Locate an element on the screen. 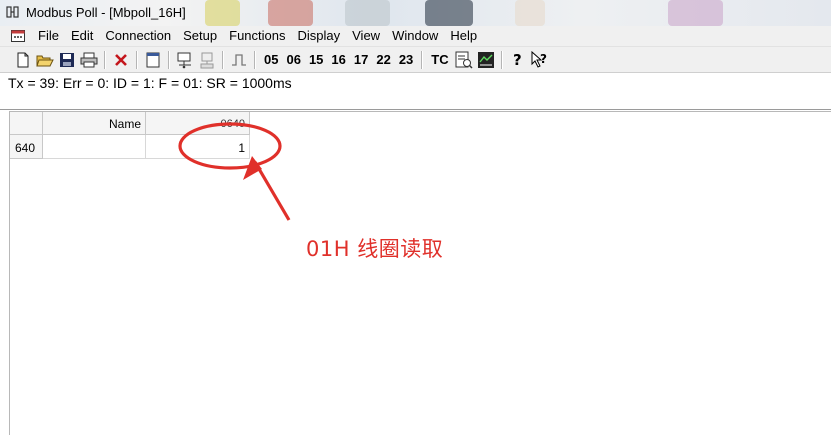 The height and width of the screenshot is (435, 831). highlight-circle is located at coordinates (230, 146).